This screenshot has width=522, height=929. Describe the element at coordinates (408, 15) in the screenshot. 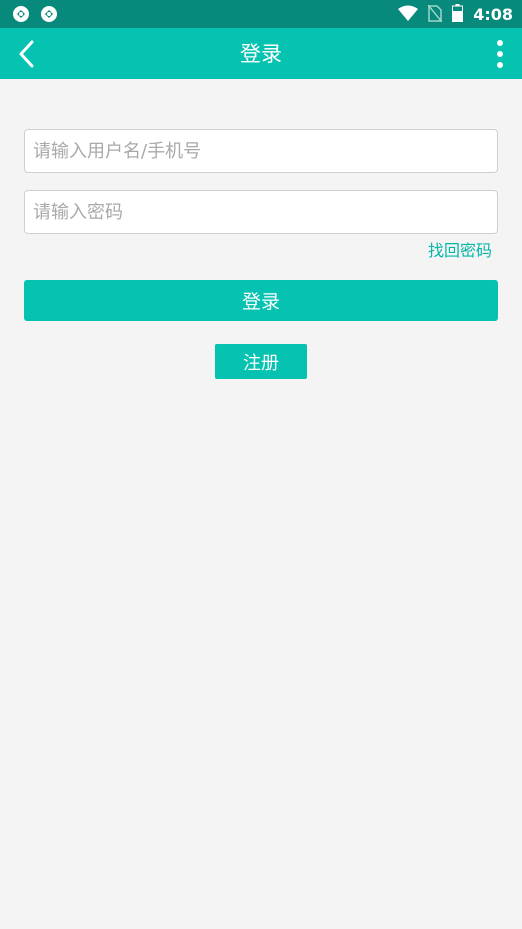

I see `wifi-icon` at that location.